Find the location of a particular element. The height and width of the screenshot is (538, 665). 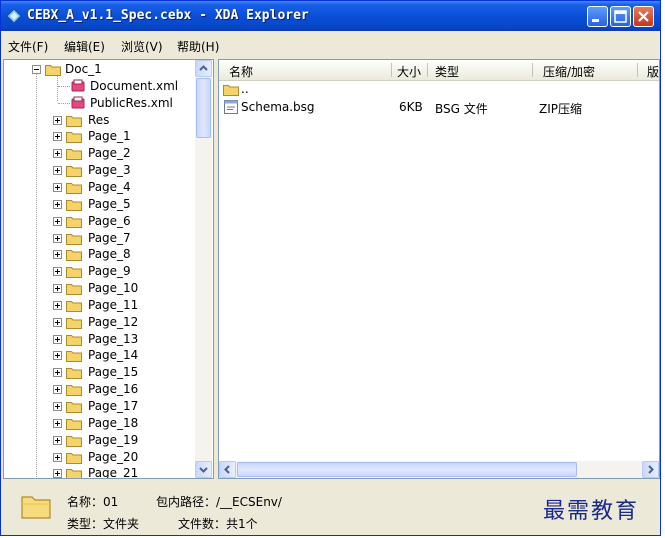

tree-folder: Page_4 is located at coordinates (99, 187).